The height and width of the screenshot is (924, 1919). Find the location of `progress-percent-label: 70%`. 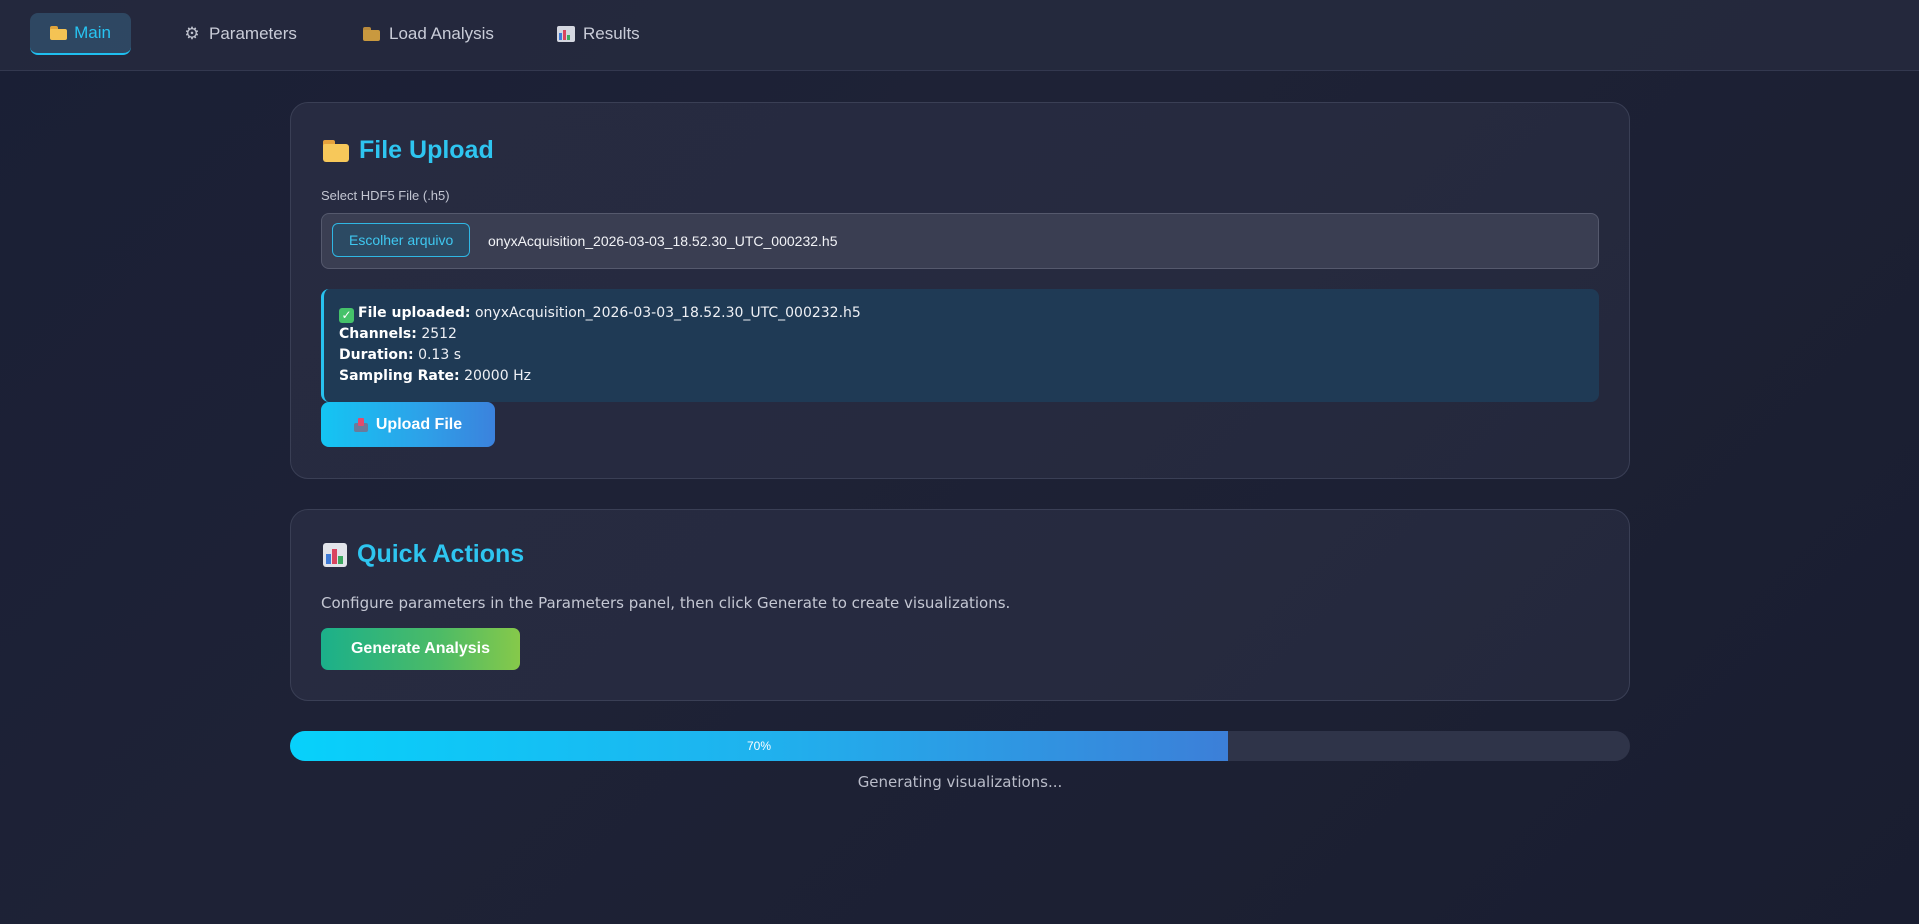

progress-percent-label: 70% is located at coordinates (759, 746).